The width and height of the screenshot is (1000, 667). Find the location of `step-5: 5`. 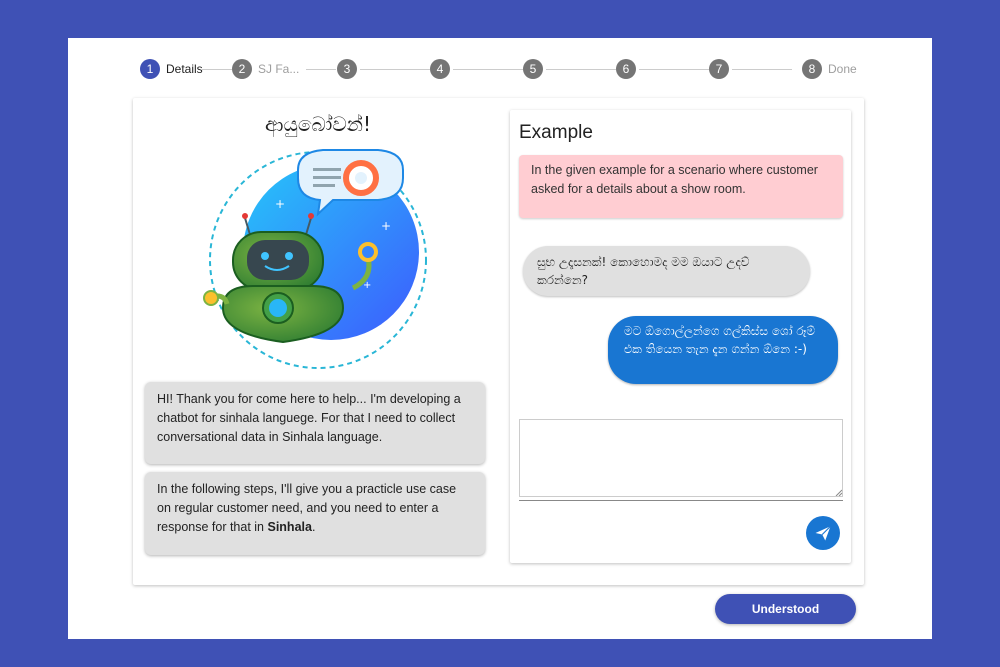

step-5: 5 is located at coordinates (533, 69).